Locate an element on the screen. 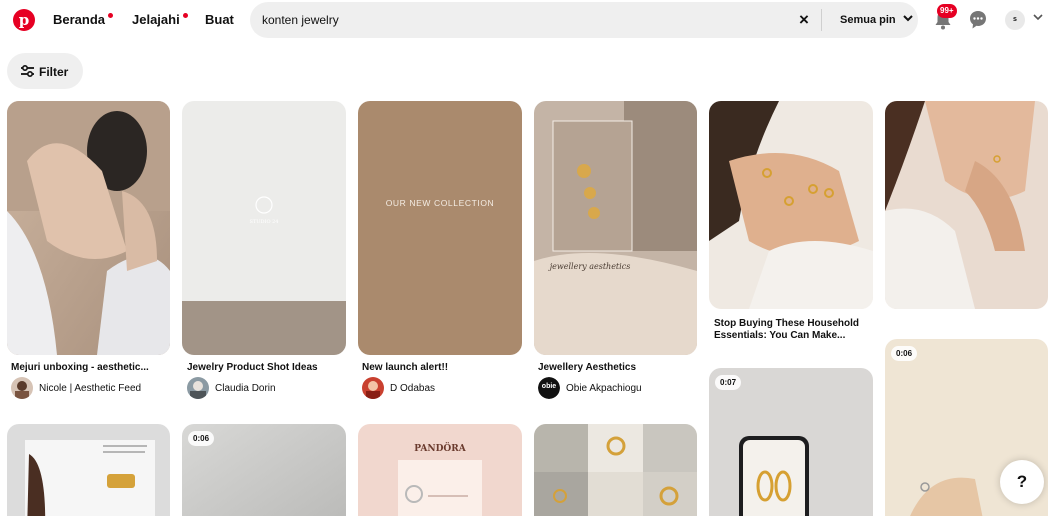  jewellery-aesthetics-photo: jewellery aesthetics is located at coordinates (615, 228).